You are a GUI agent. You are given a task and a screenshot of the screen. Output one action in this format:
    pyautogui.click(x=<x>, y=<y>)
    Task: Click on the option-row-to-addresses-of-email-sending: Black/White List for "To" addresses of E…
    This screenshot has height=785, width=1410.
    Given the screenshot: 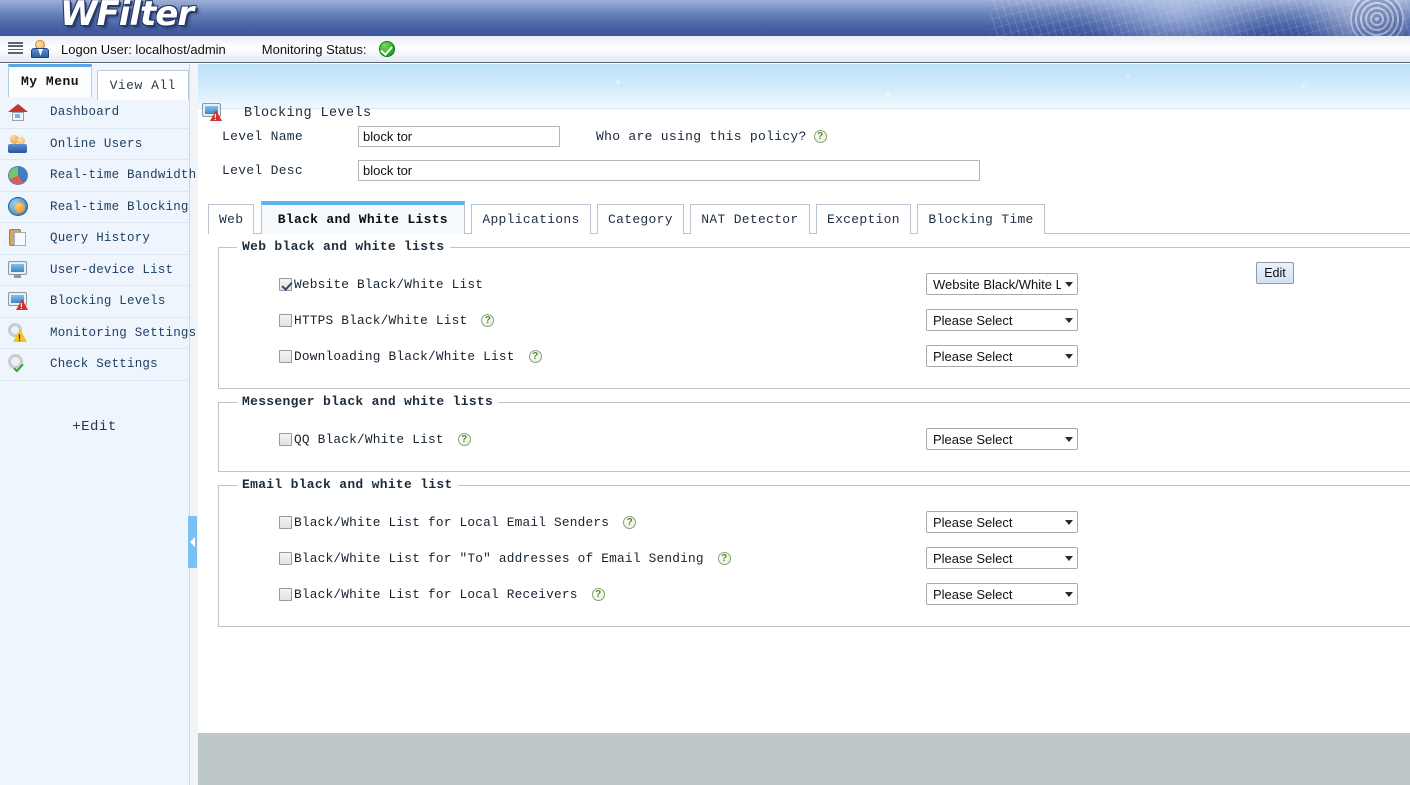 What is the action you would take?
    pyautogui.click(x=814, y=558)
    